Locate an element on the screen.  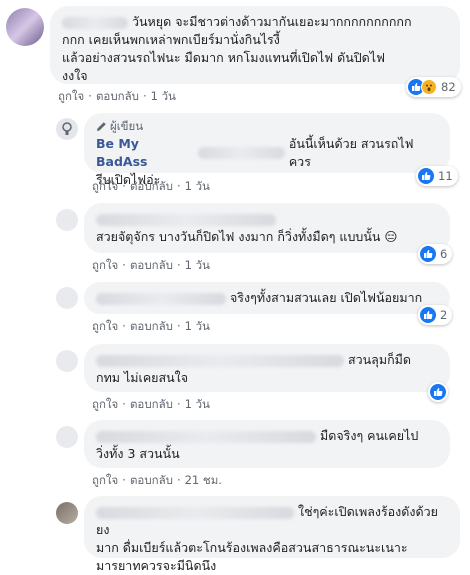
reaction-summary: 11 is located at coordinates (437, 176).